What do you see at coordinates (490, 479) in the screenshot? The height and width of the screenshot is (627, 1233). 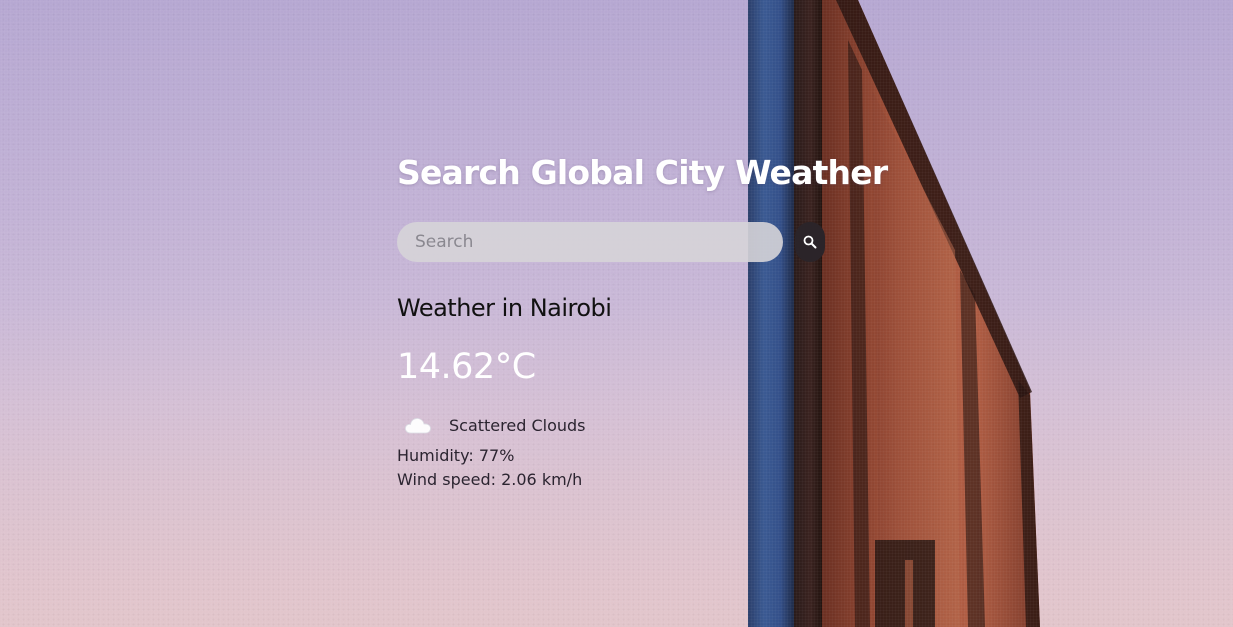 I see `wind-speed-text: Wind speed: 2.06 km/h` at bounding box center [490, 479].